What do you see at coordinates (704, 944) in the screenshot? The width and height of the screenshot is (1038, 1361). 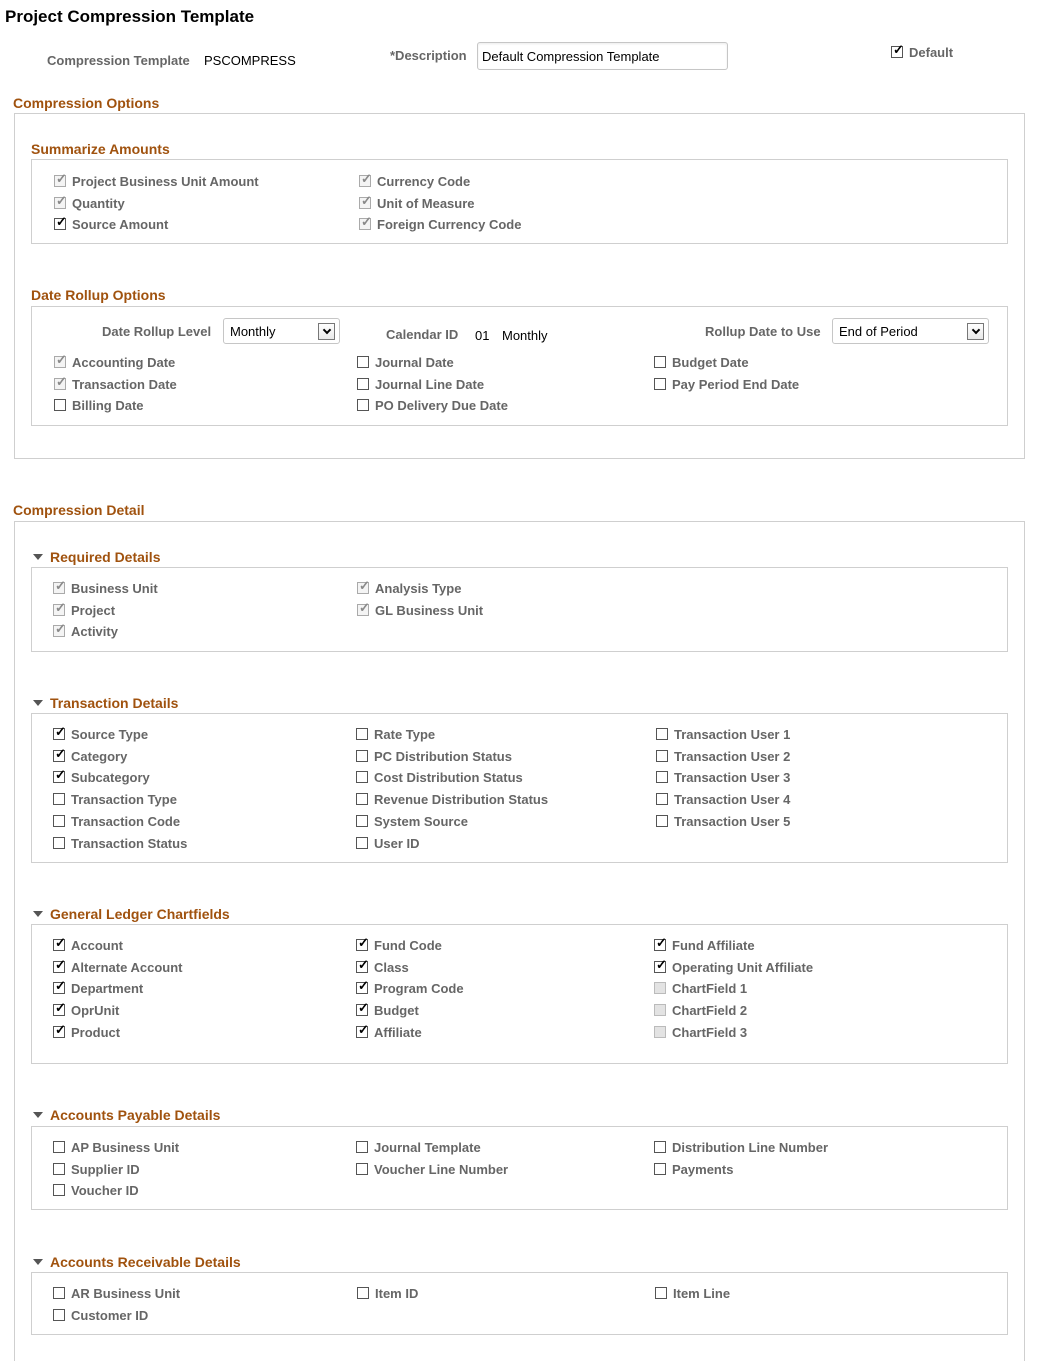 I see `checkbox-fund-affiliate: ✓ Fund Affiliate` at bounding box center [704, 944].